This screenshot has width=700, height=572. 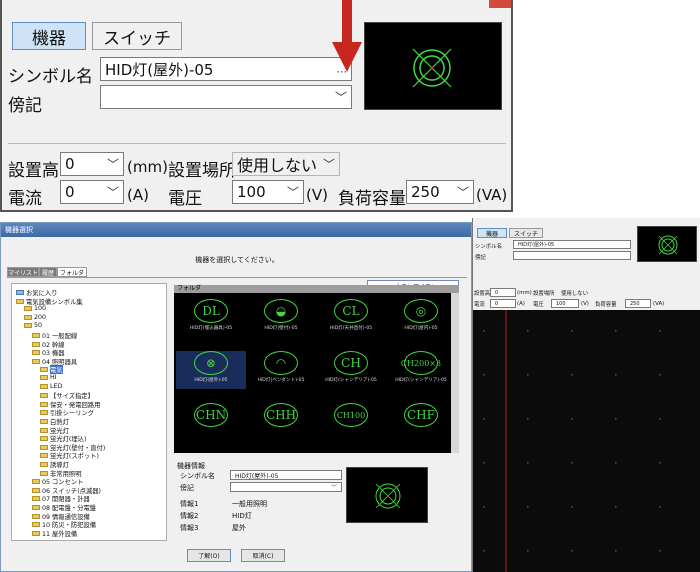 What do you see at coordinates (572, 255) in the screenshot?
I see `annotation-select` at bounding box center [572, 255].